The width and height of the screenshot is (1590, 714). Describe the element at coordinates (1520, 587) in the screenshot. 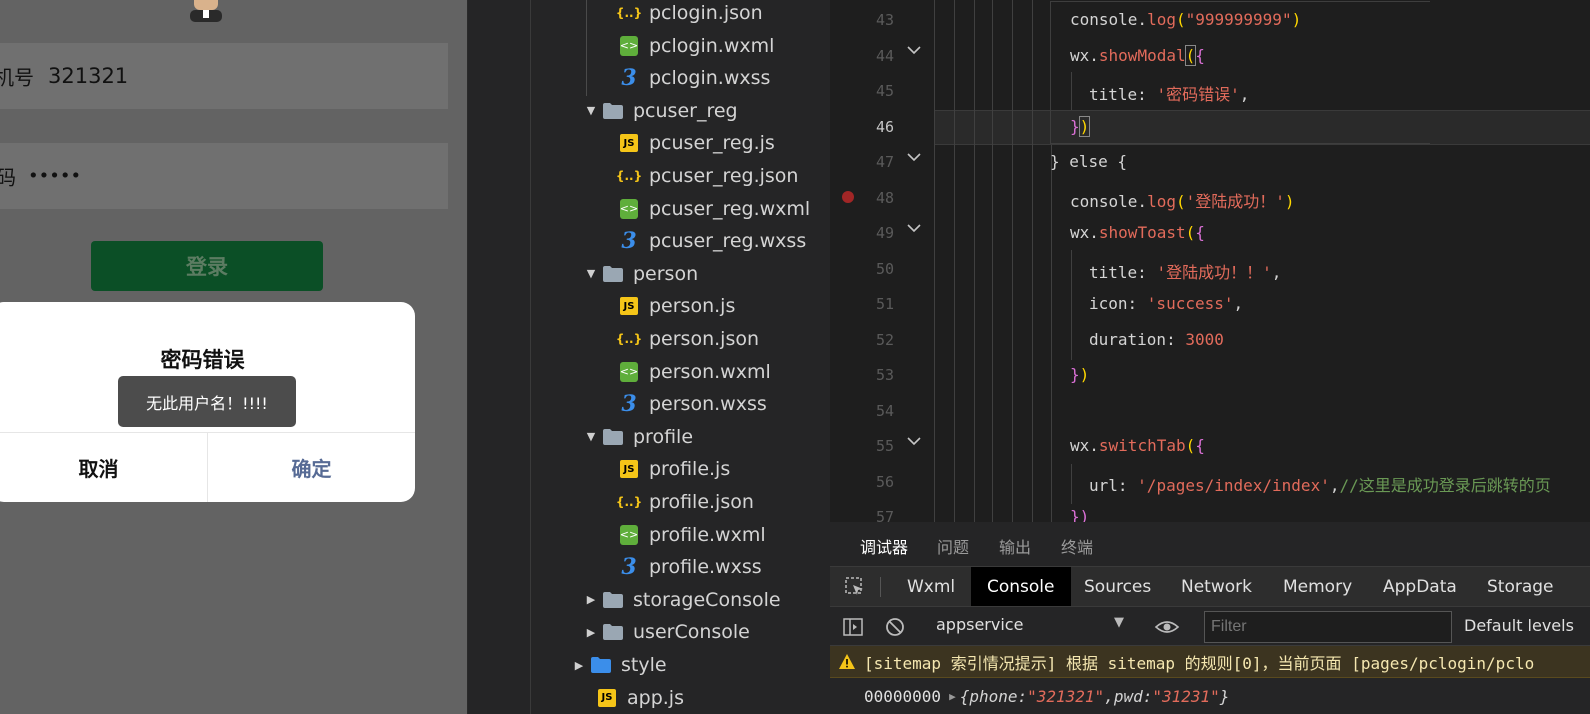

I see `subtab-storage: Storage` at that location.